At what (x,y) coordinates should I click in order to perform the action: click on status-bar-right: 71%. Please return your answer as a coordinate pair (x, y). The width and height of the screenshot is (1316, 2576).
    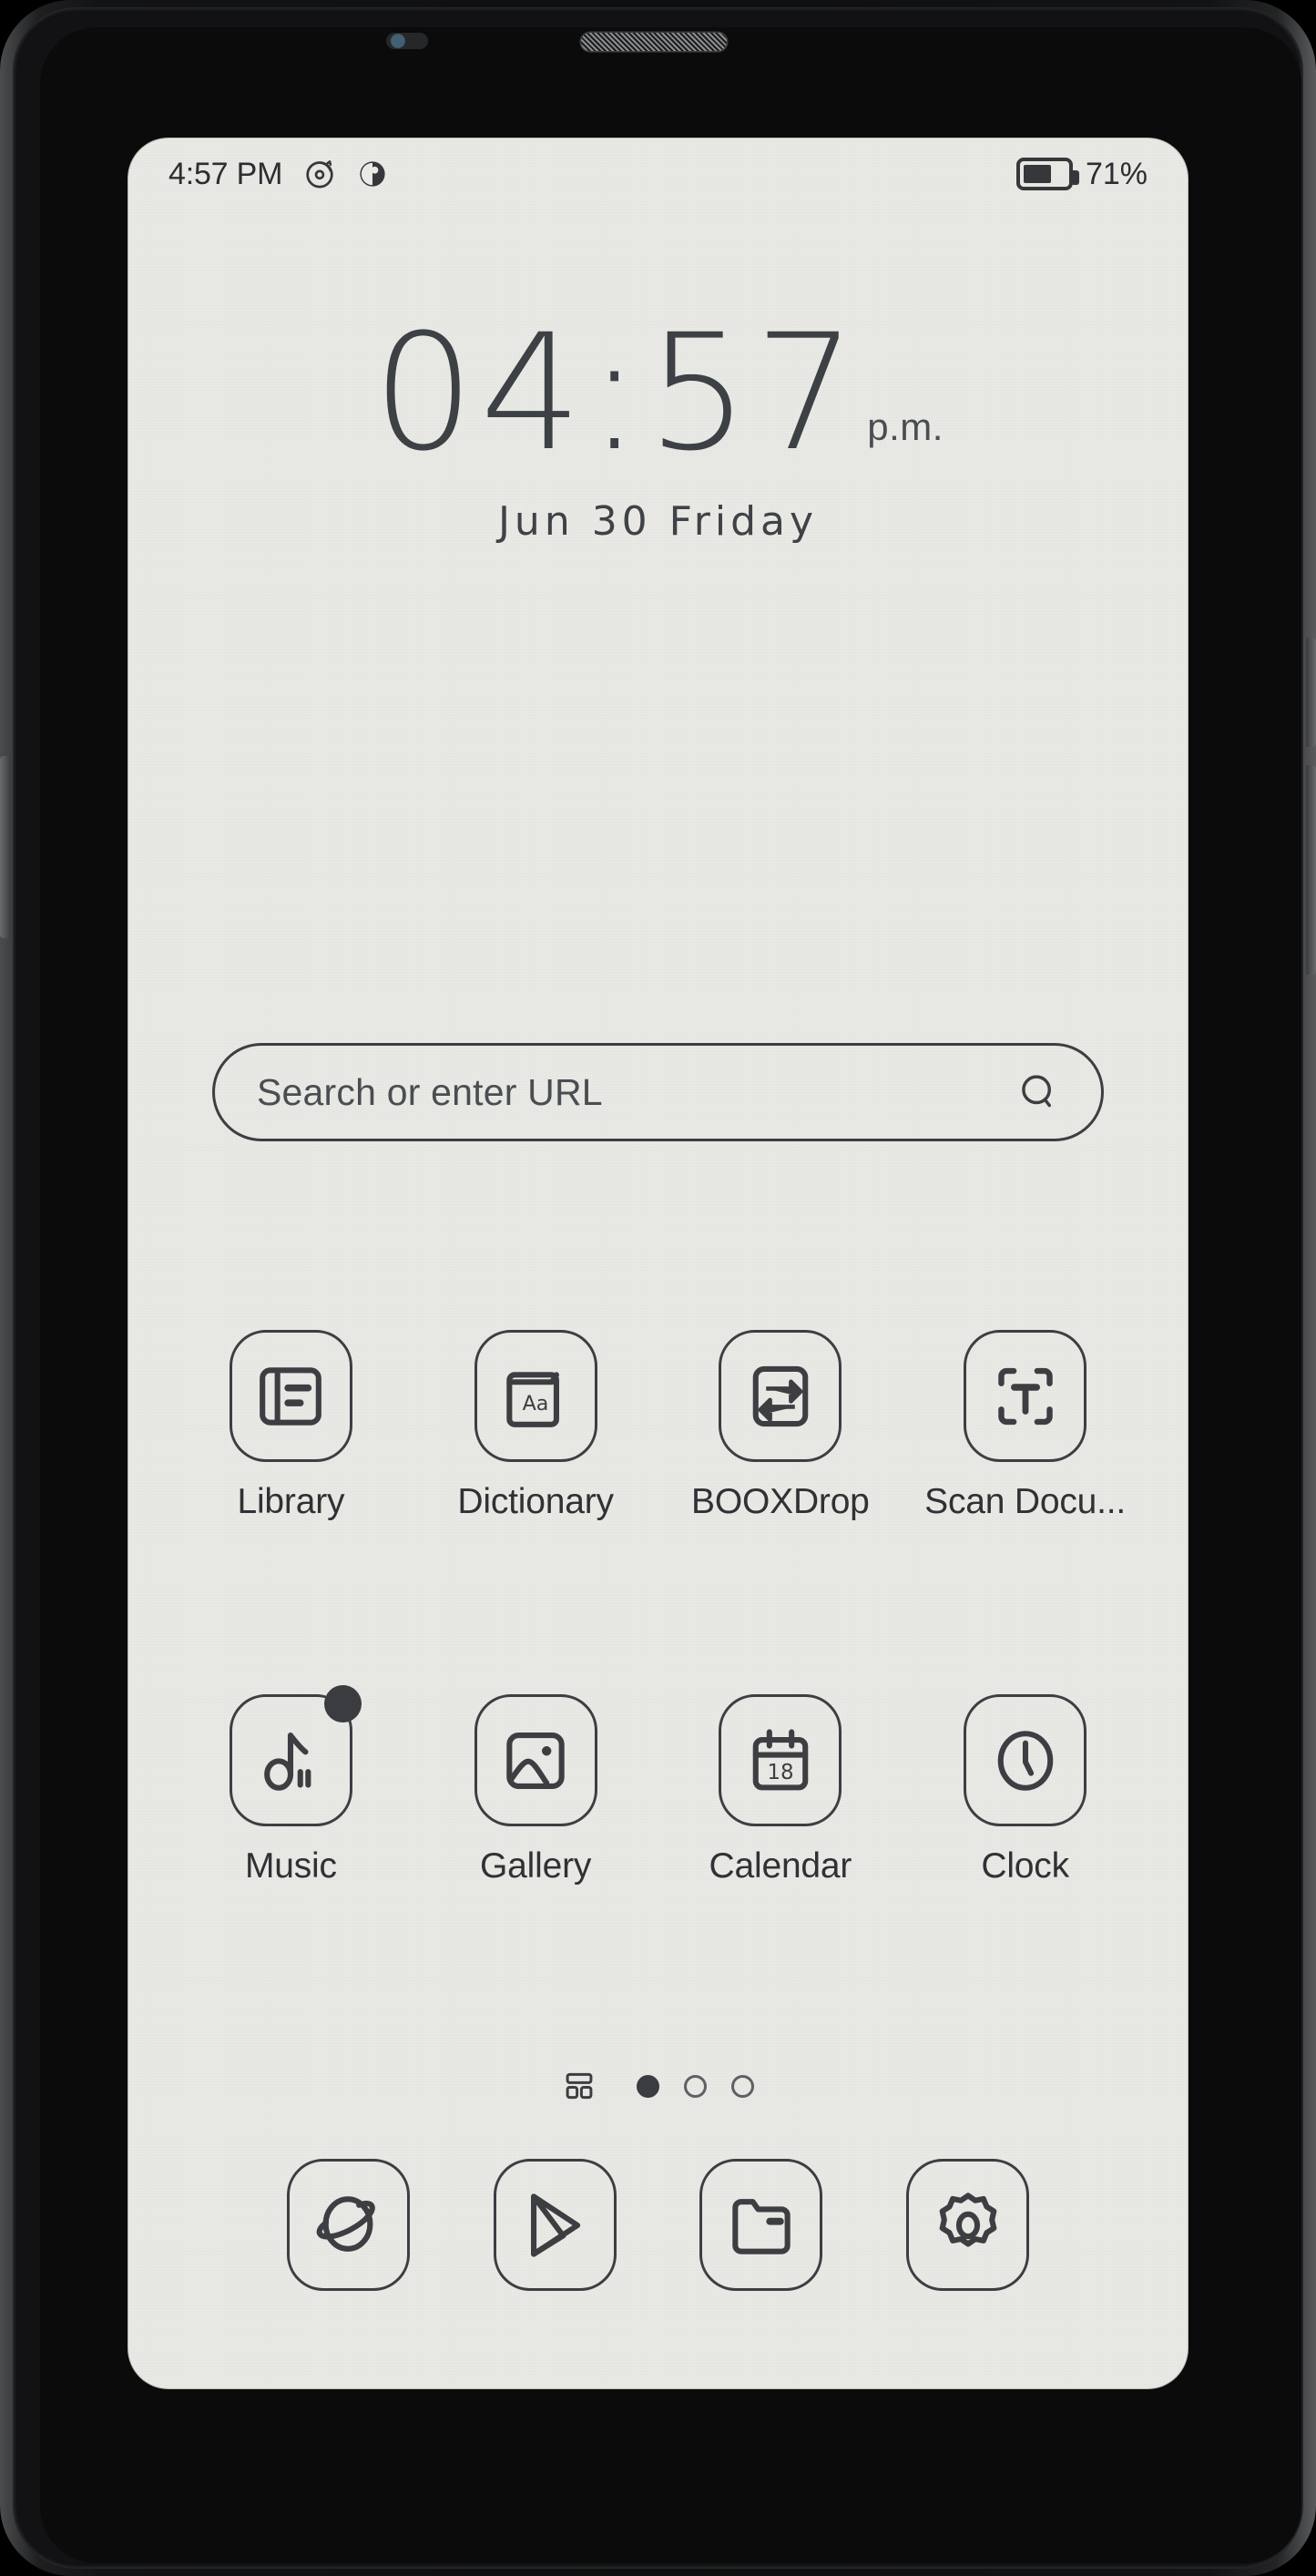
    Looking at the image, I should click on (1081, 174).